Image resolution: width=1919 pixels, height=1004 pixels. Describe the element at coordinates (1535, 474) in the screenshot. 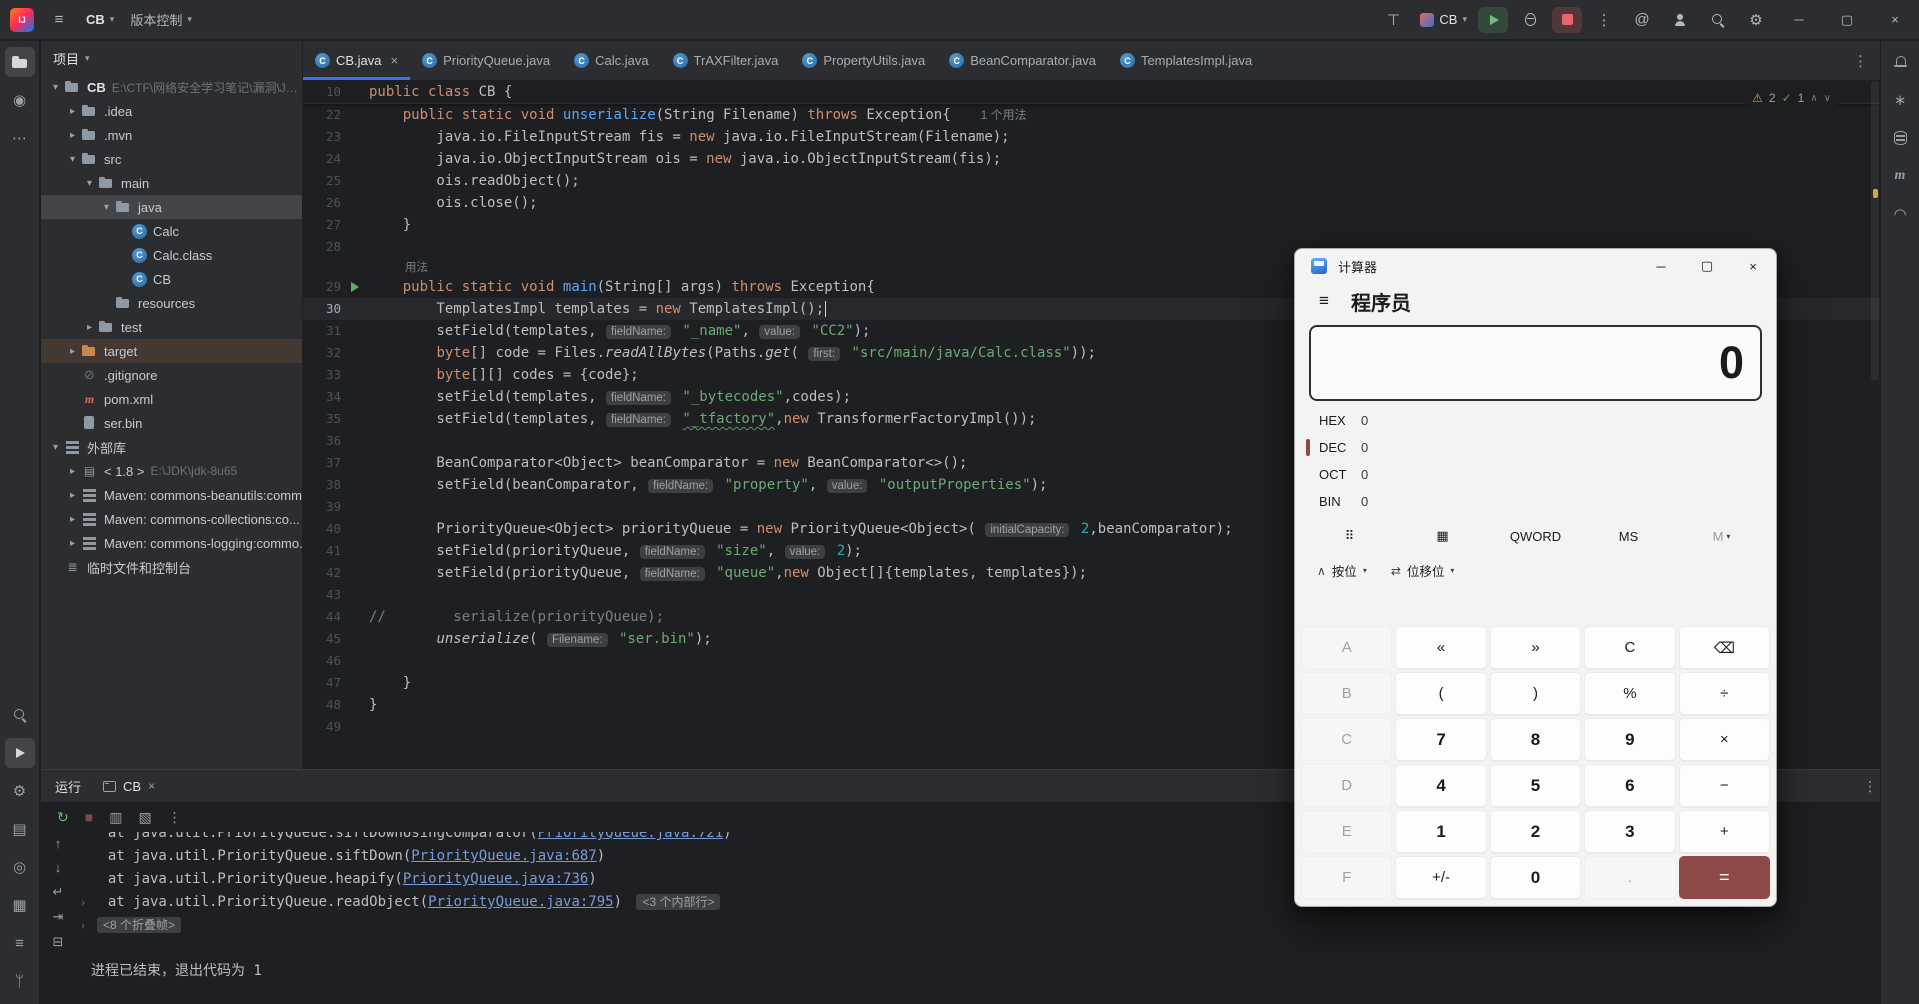

I see `radix-row-oct: OCT 0` at that location.